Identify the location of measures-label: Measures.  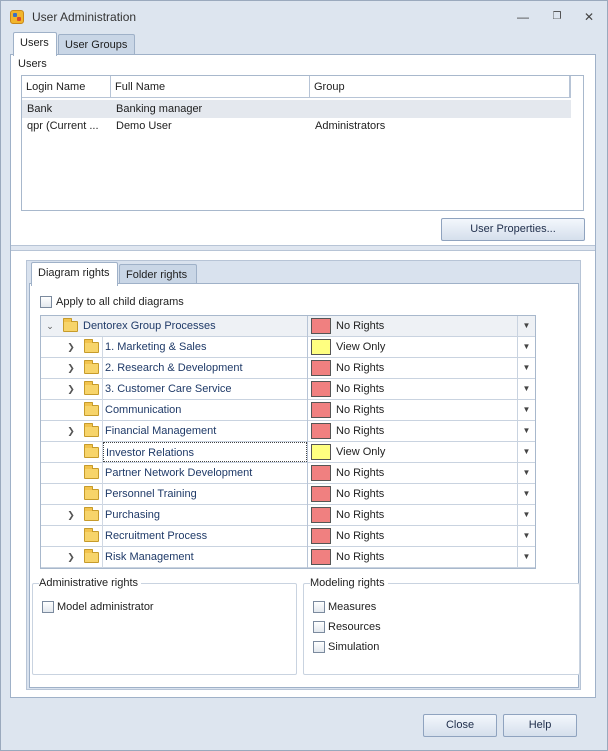
(352, 607).